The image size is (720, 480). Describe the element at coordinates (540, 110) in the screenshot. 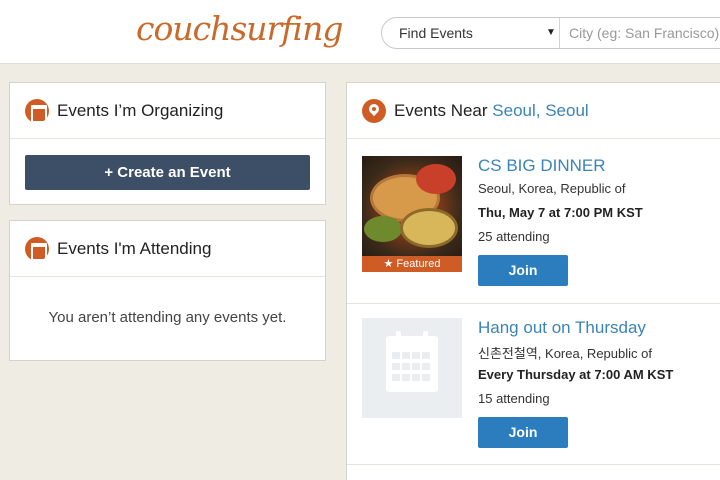

I see `nearby-location-link: Seoul, Seoul` at that location.